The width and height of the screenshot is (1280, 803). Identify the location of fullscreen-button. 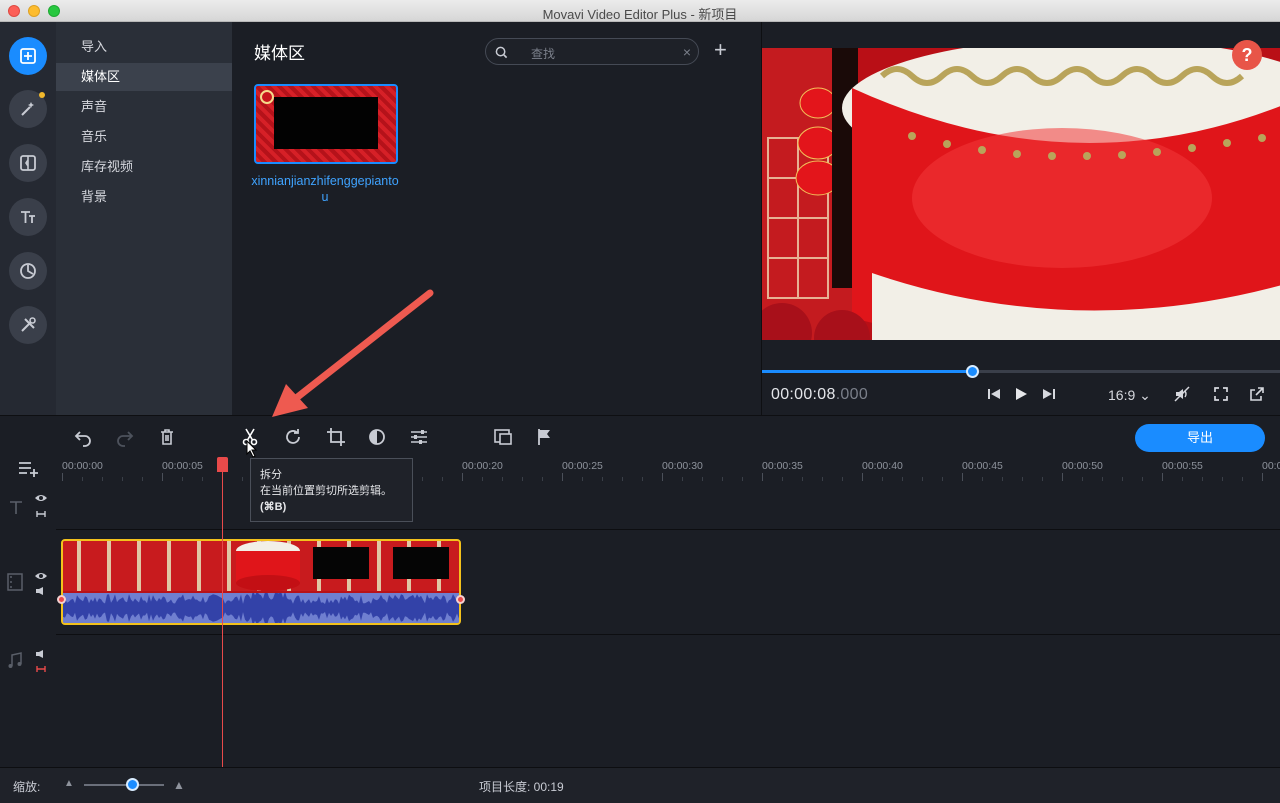
(1221, 396).